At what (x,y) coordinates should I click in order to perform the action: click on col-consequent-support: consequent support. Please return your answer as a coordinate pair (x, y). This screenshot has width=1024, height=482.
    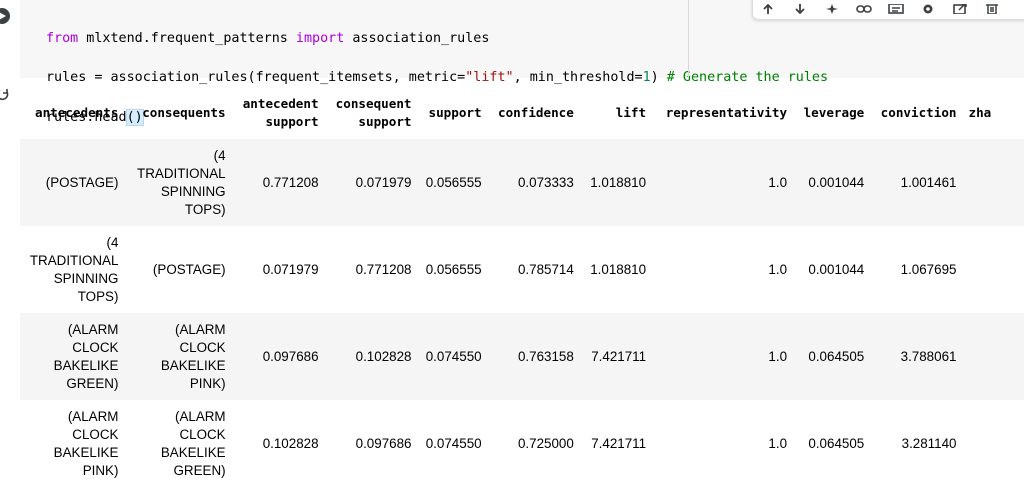
    Looking at the image, I should click on (373, 112).